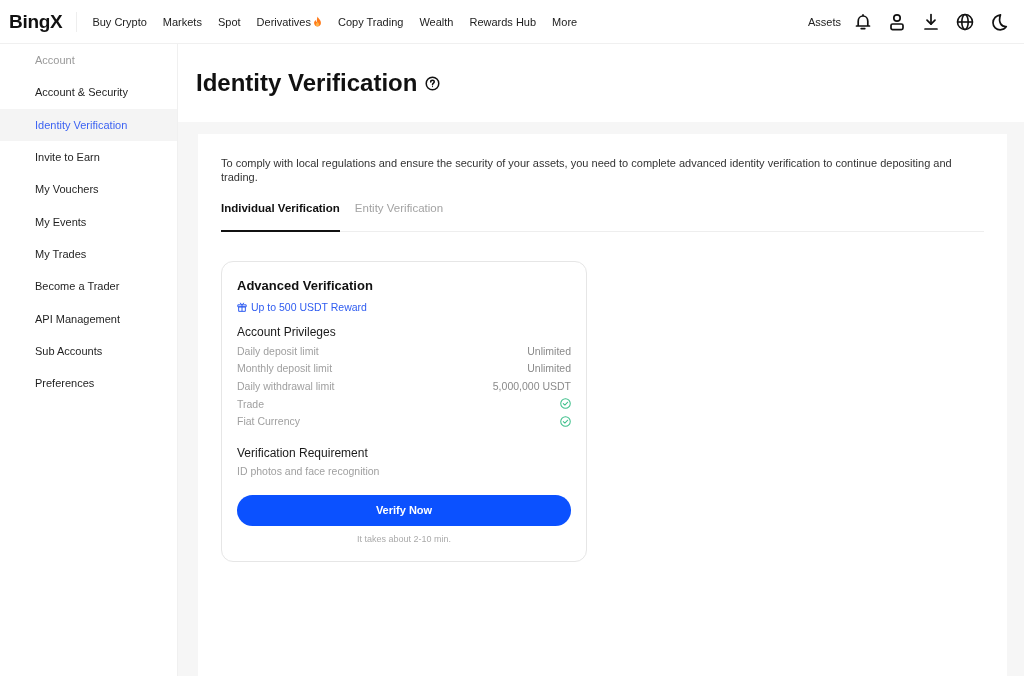  What do you see at coordinates (88, 157) in the screenshot?
I see `sidebar-item: Invite to Earn` at bounding box center [88, 157].